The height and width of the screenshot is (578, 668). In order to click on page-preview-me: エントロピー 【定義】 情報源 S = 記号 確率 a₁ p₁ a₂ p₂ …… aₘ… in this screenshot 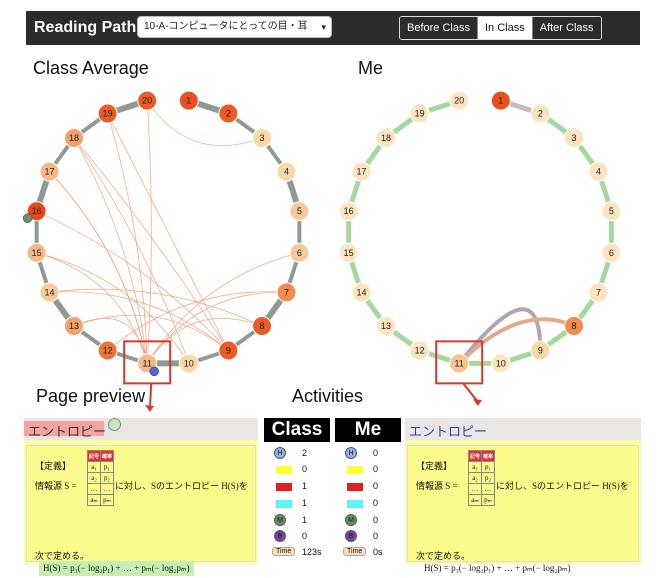, I will do `click(523, 495)`.